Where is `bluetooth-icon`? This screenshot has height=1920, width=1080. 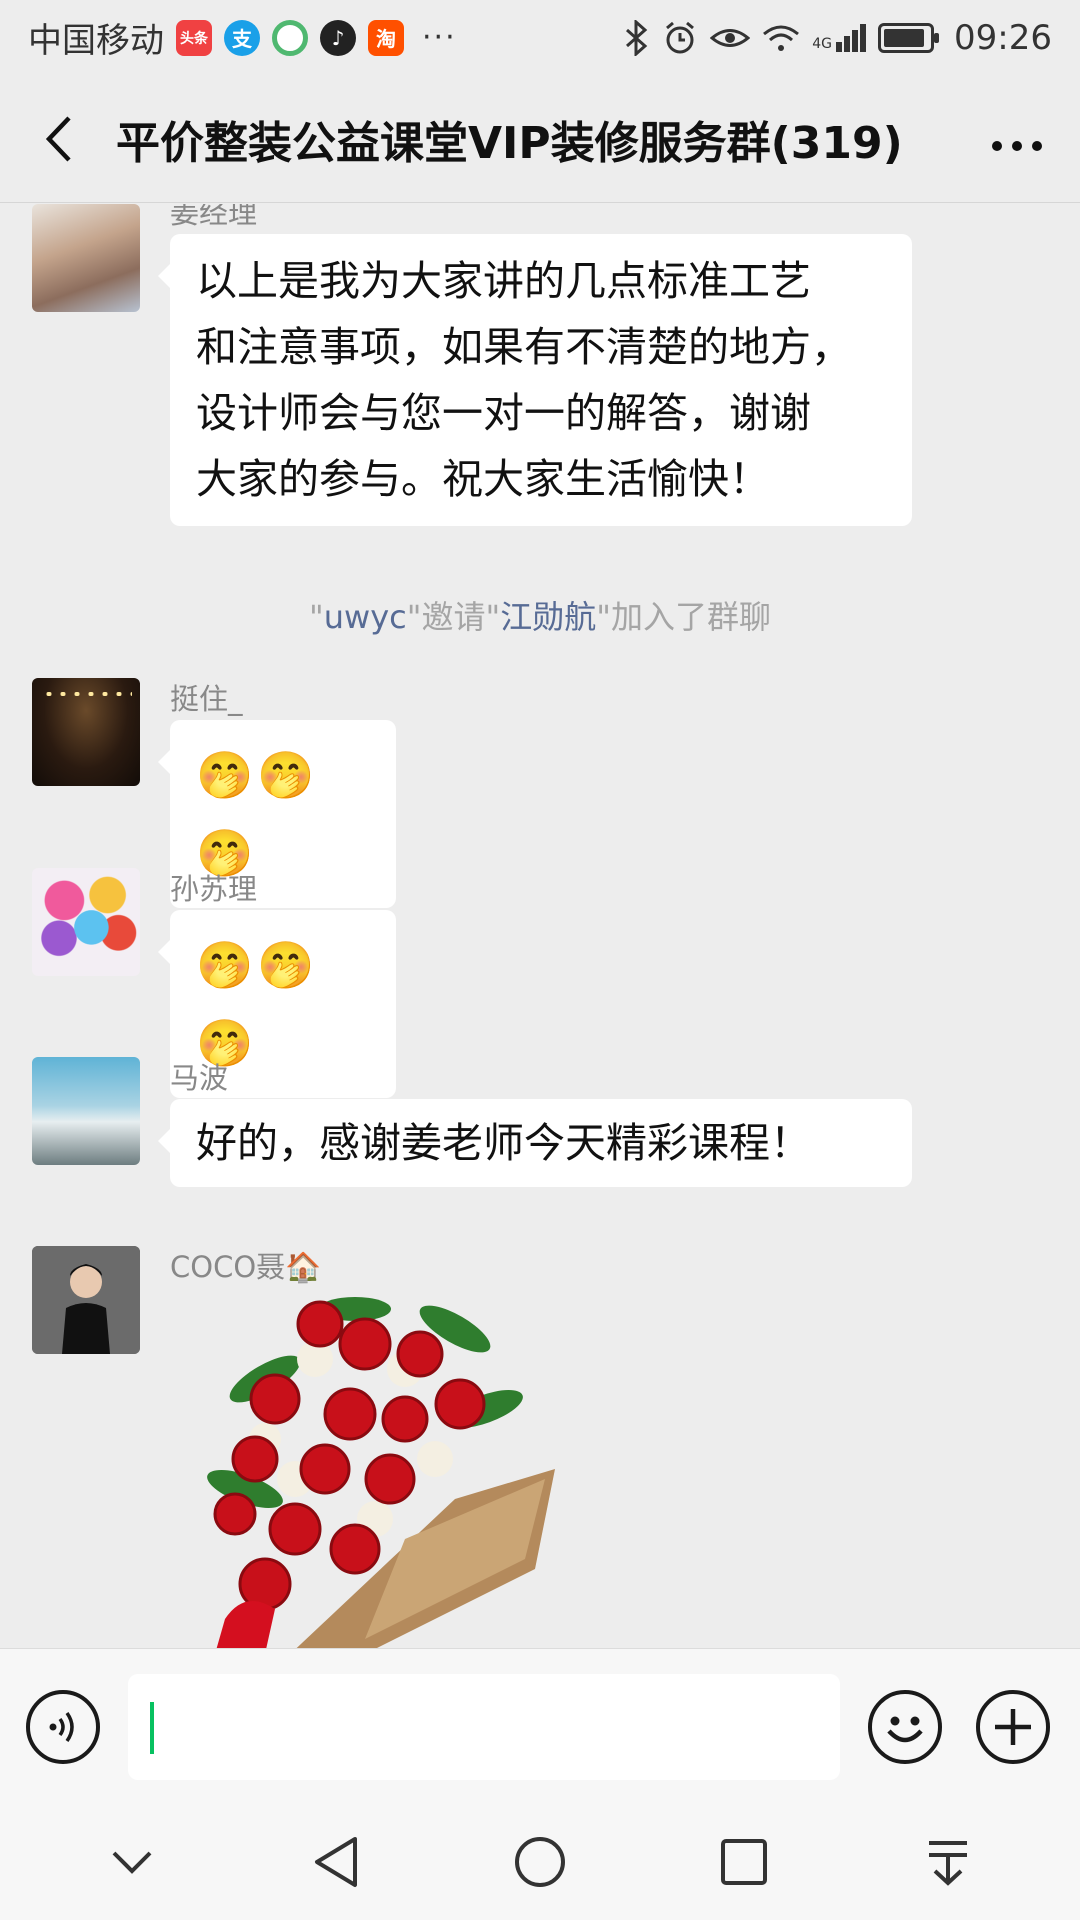 bluetooth-icon is located at coordinates (637, 37).